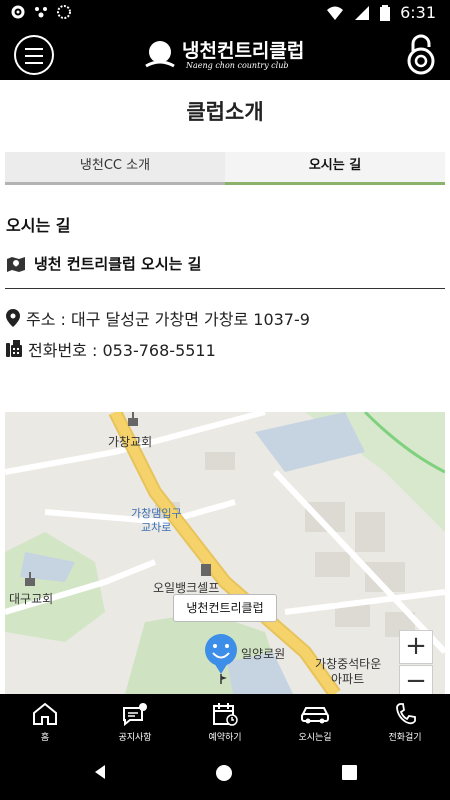 The width and height of the screenshot is (450, 800). I want to click on bottom-navigation: 홈 공지사항 예약하기 오시는길 전화걸기, so click(225, 719).